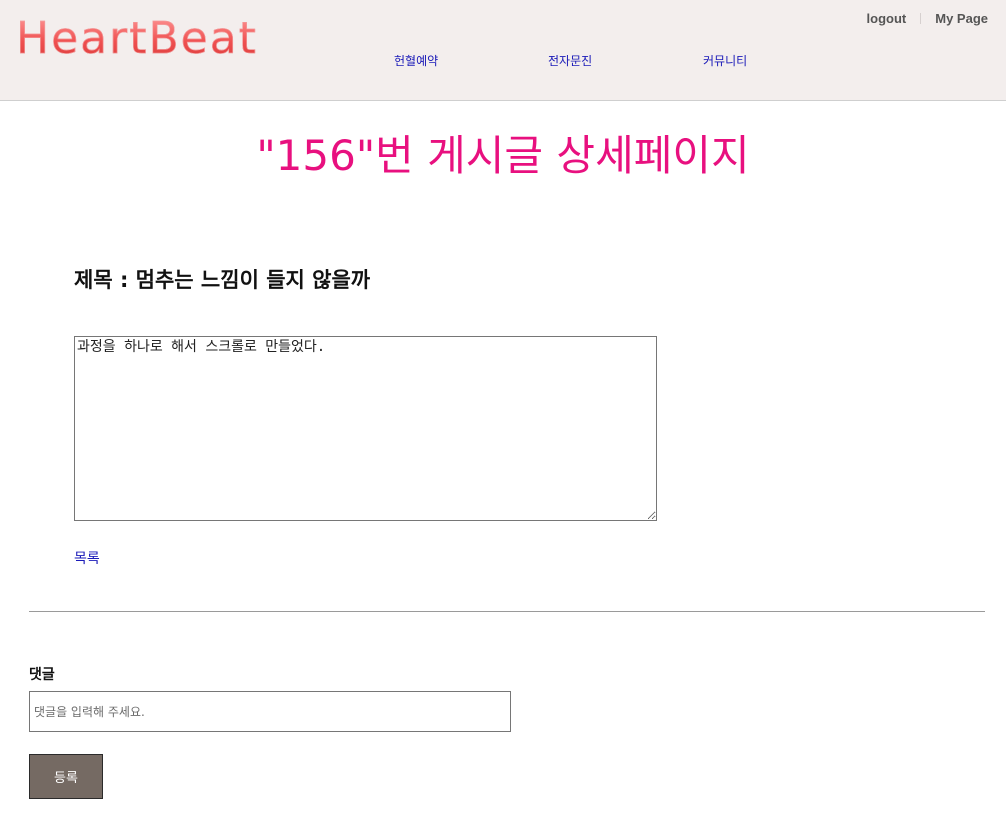 The image size is (1006, 831). I want to click on post-content-textarea: 과정을 하나로 해서 스크롤로 만들었다., so click(365, 428).